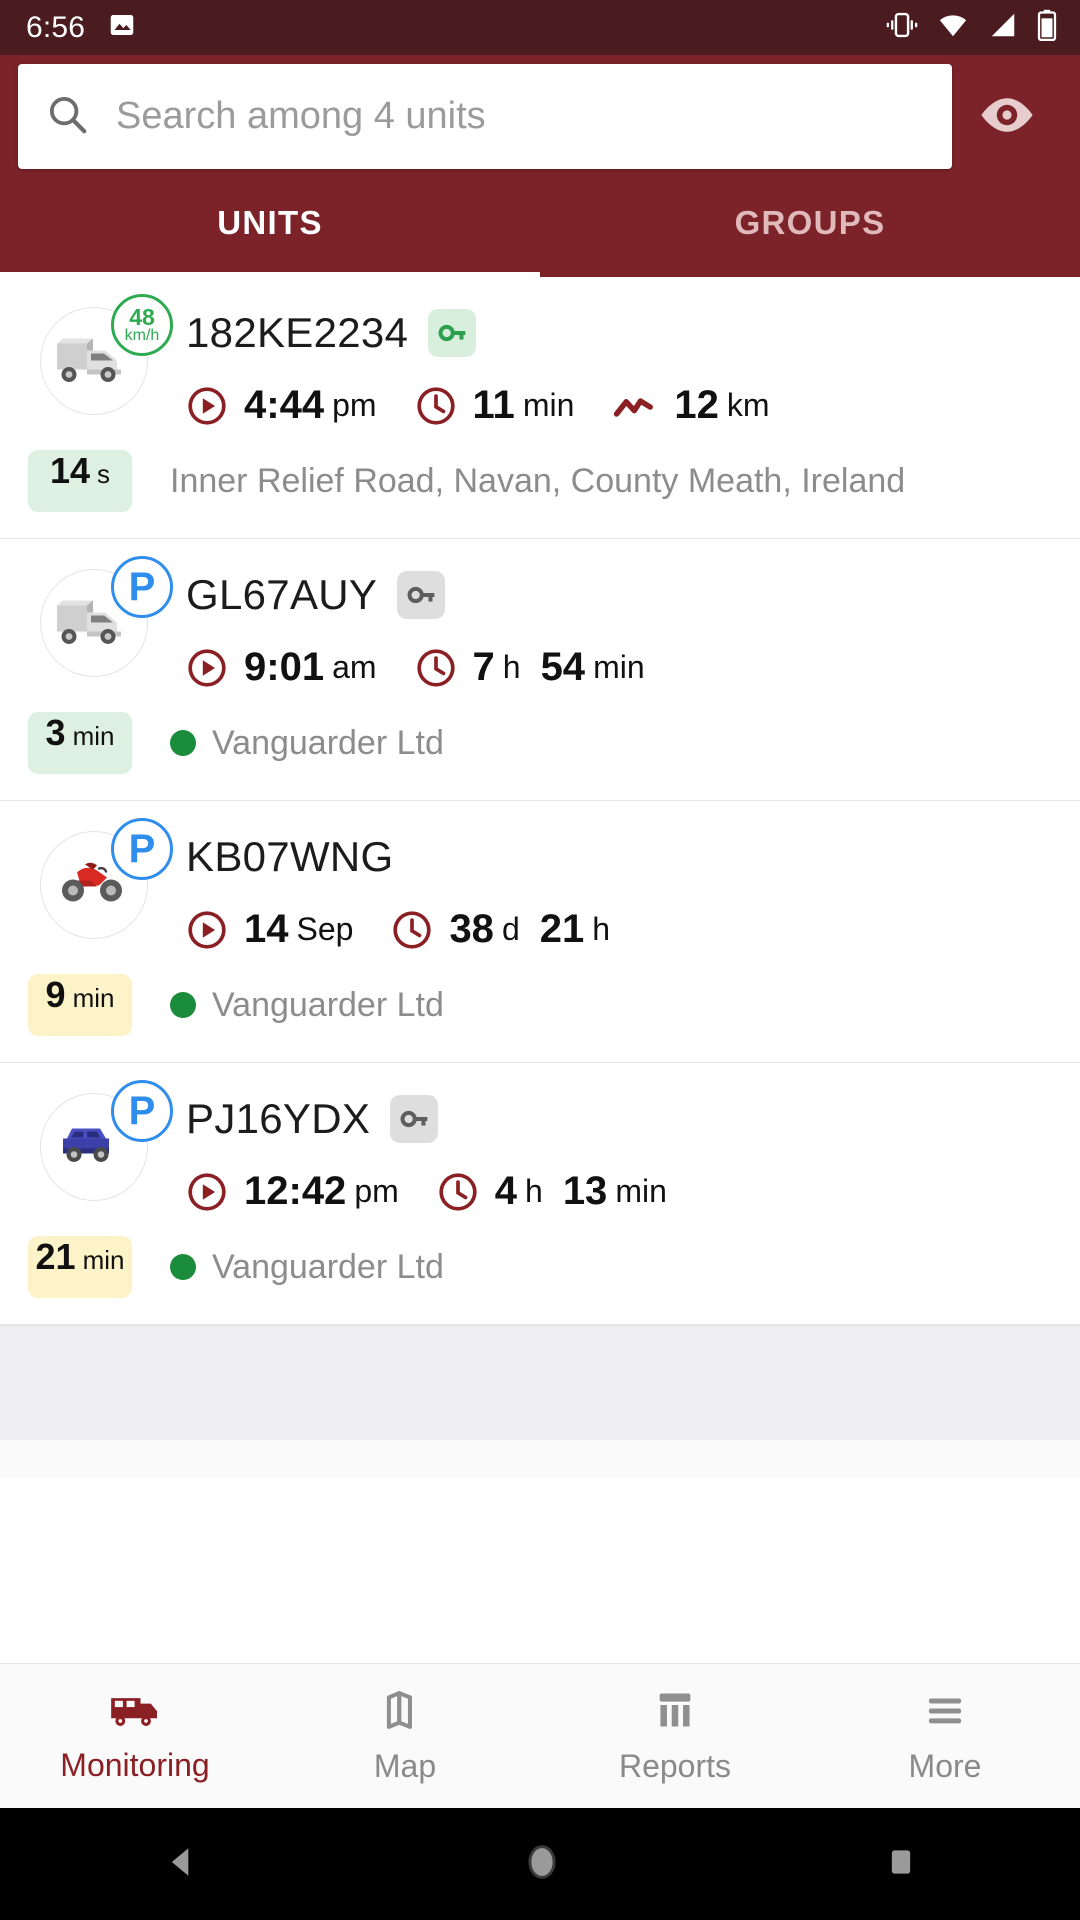 The width and height of the screenshot is (1080, 1920). I want to click on unit-stats: 4:44 pm 11 min 12 km, so click(621, 405).